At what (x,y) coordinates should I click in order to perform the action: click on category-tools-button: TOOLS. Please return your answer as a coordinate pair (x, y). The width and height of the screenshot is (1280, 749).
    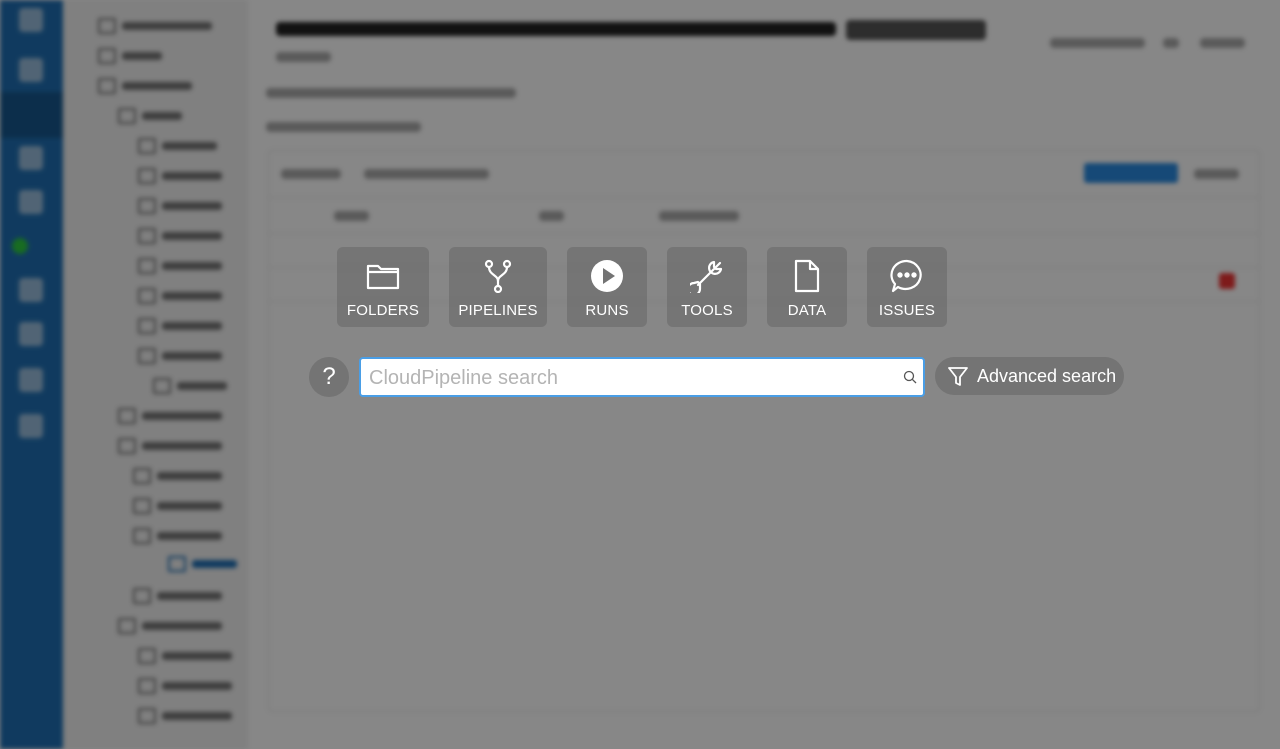
    Looking at the image, I should click on (707, 287).